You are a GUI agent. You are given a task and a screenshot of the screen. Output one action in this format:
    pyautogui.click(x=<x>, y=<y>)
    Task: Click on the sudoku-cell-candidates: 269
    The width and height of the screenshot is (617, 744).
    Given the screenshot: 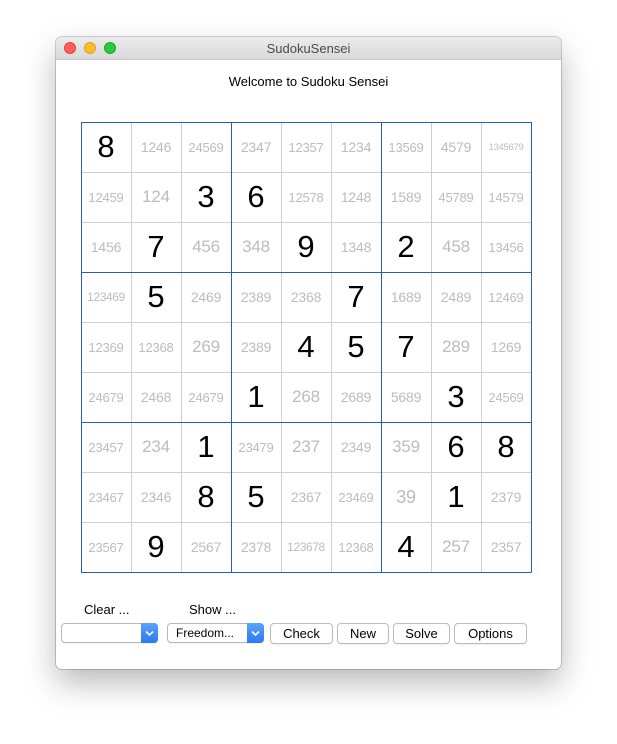 What is the action you would take?
    pyautogui.click(x=206, y=347)
    